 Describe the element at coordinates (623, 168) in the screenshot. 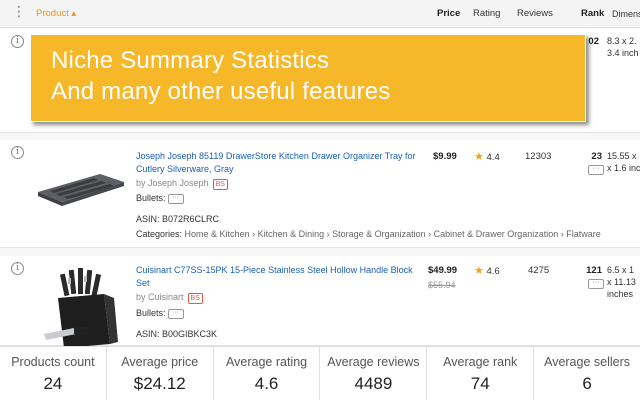

I see `dimensions-line: x 1.6 inc` at that location.